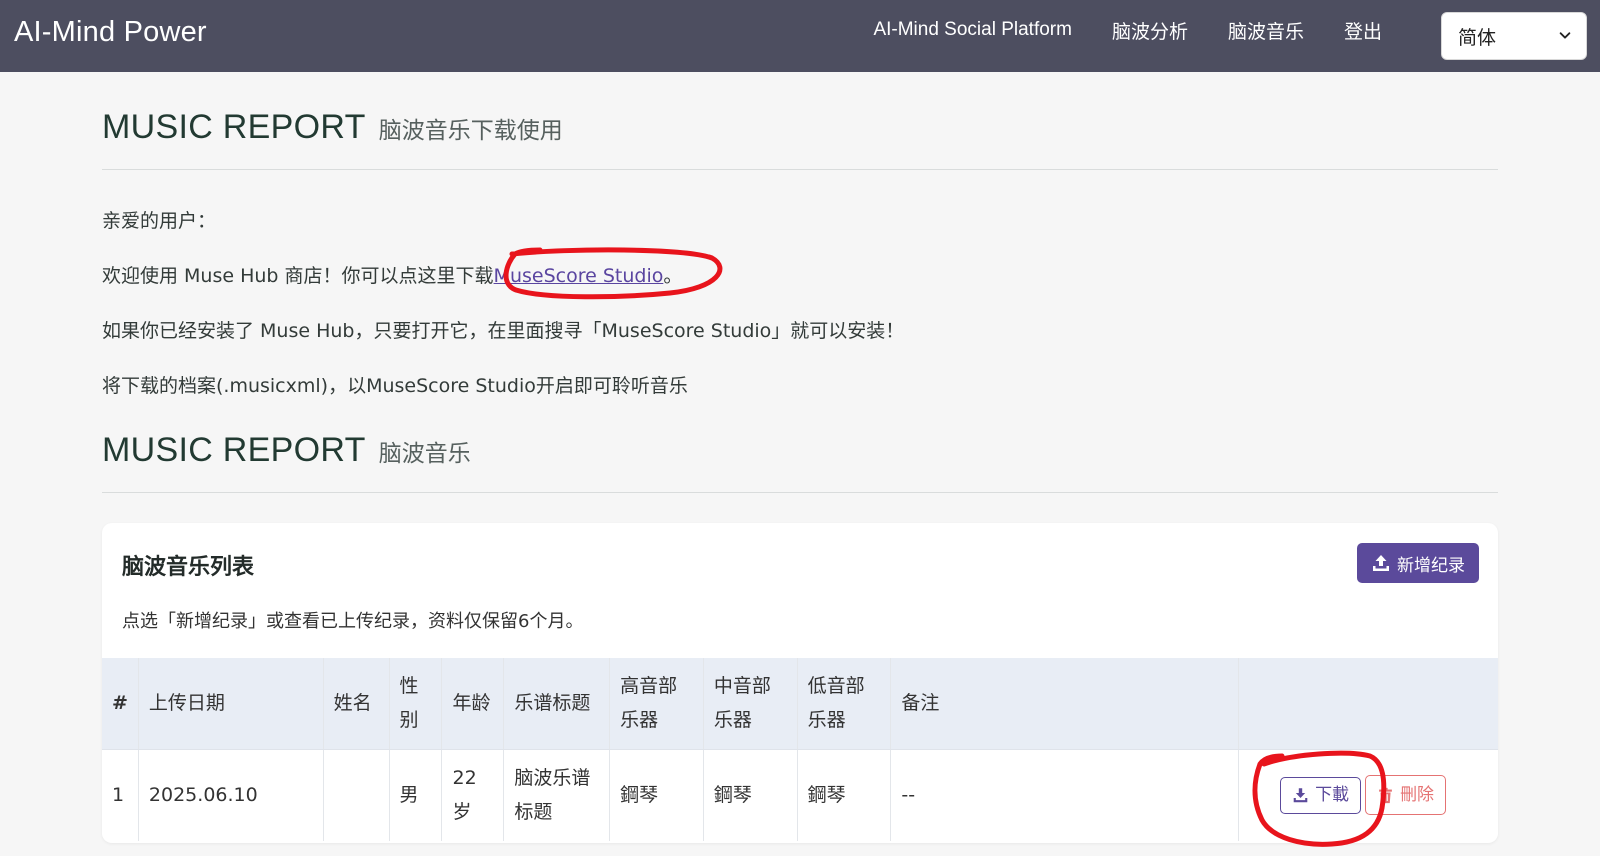  Describe the element at coordinates (473, 795) in the screenshot. I see `cell-age: 22岁` at that location.